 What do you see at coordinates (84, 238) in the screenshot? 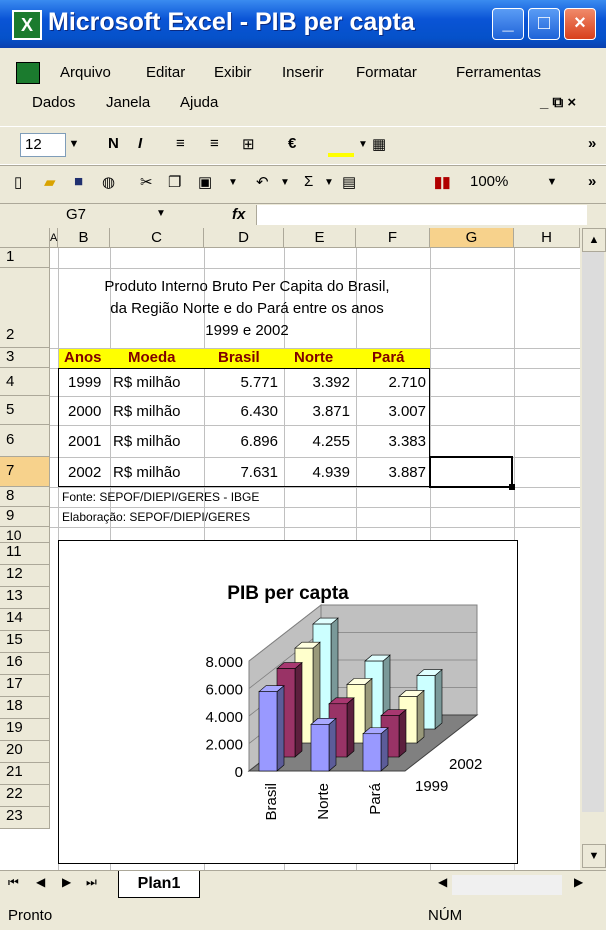
I see `column-header-b: B` at bounding box center [84, 238].